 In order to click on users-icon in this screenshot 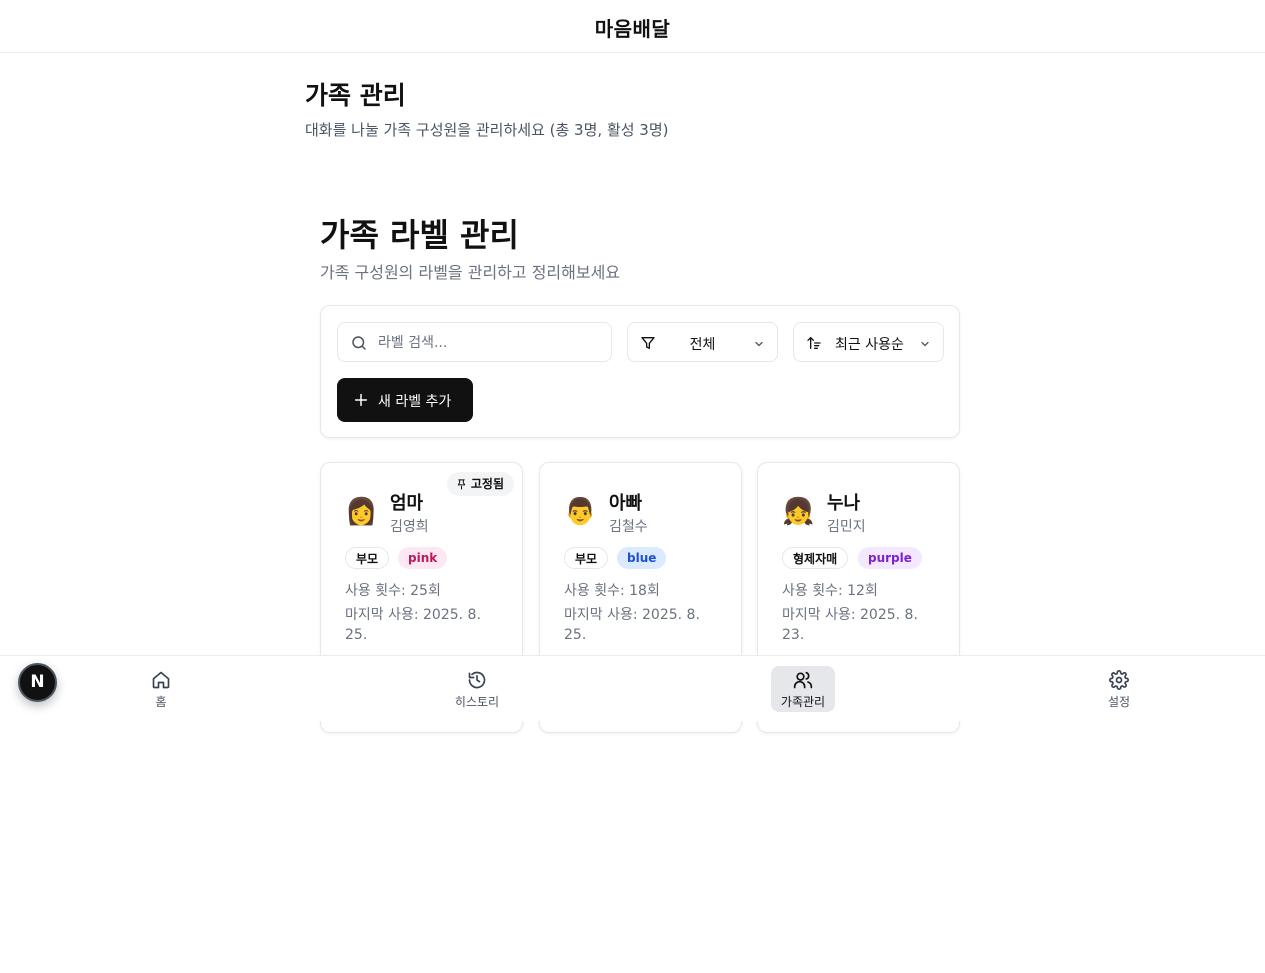, I will do `click(803, 680)`.